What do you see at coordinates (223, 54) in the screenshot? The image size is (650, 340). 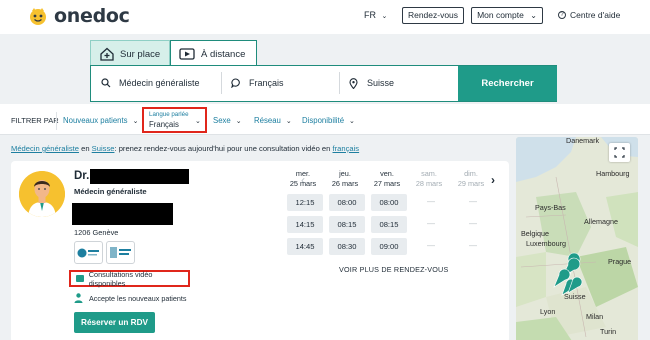 I see `tab-remote-label: À distance` at bounding box center [223, 54].